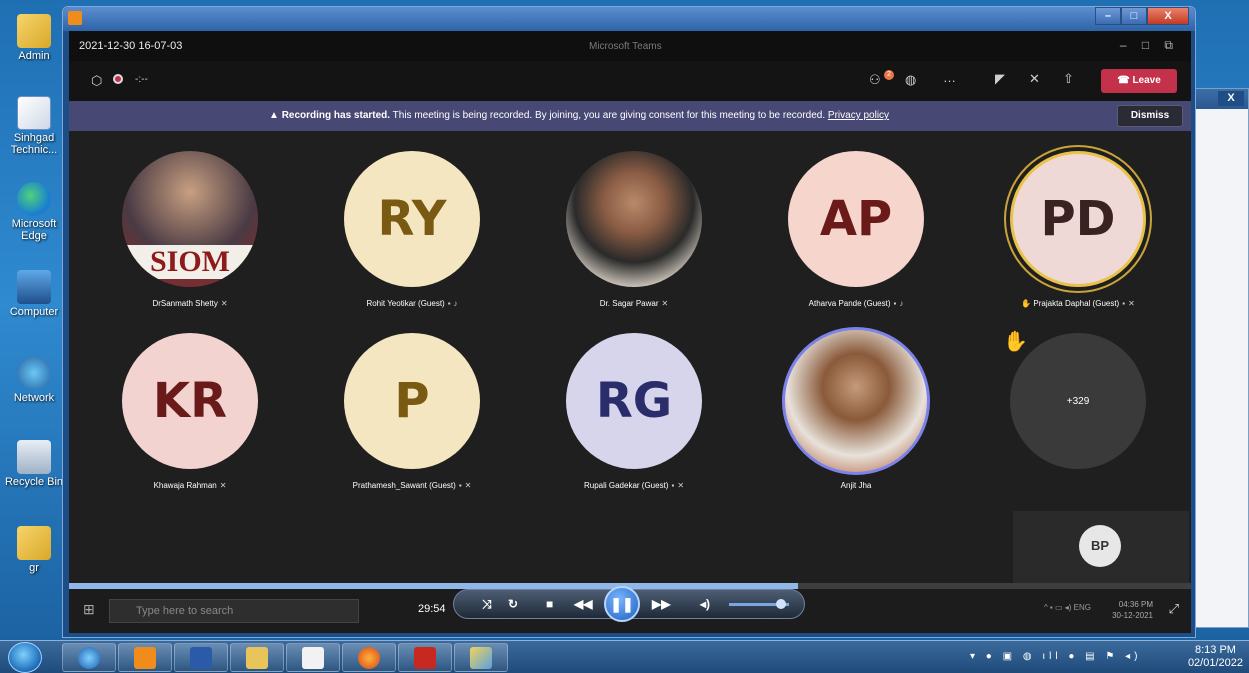  I want to click on internet-explorer-icon, so click(89, 658).